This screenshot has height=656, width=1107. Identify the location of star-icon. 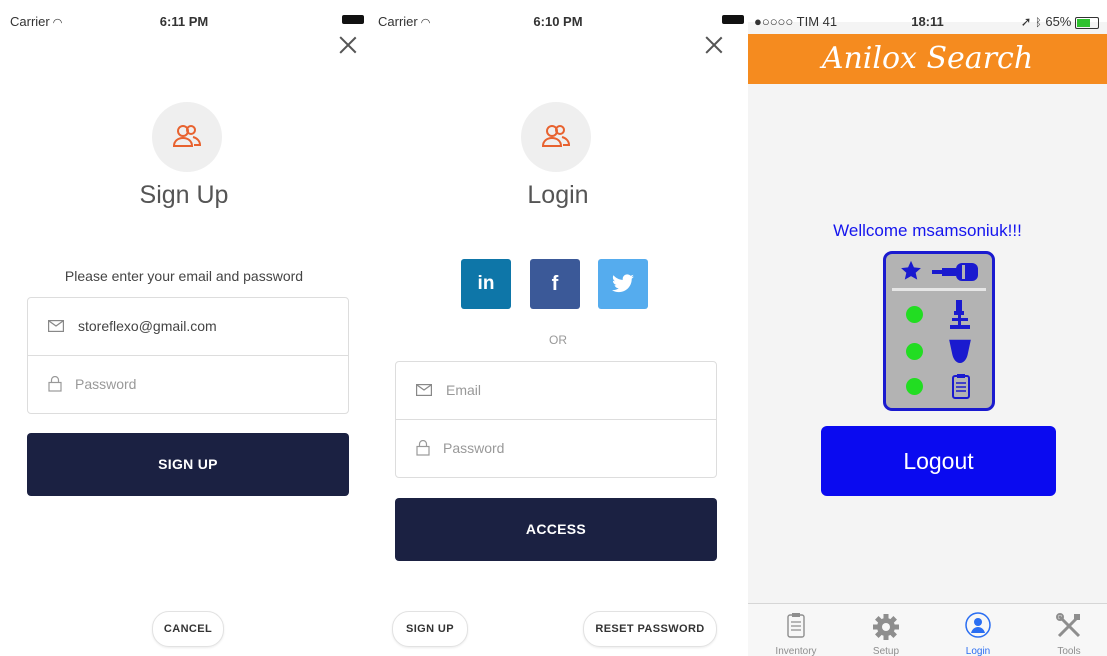
(911, 270).